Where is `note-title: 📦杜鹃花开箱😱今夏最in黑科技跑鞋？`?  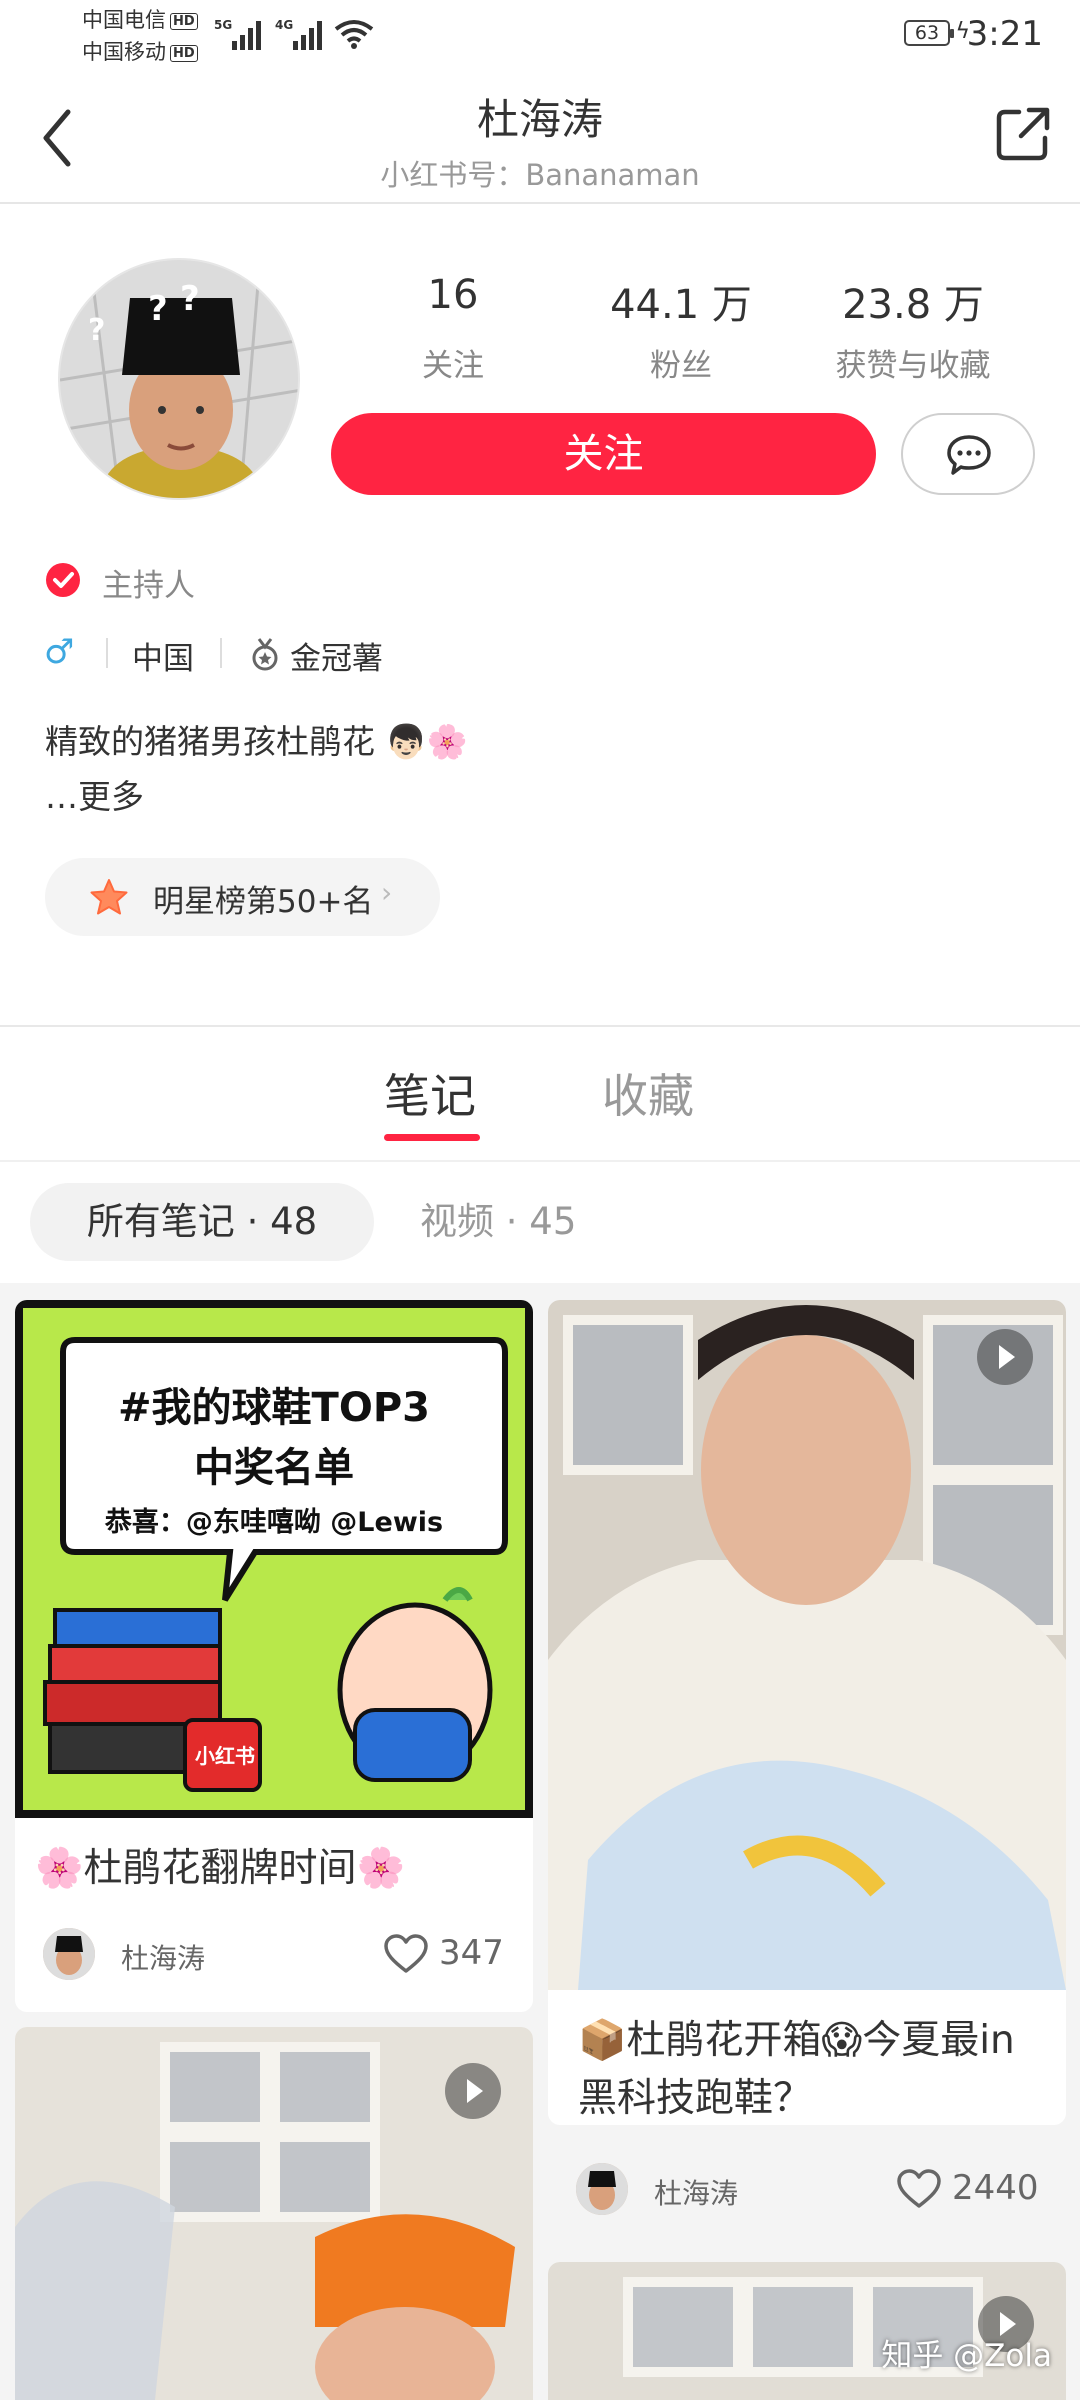 note-title: 📦杜鹃花开箱😱今夏最in黑科技跑鞋？ is located at coordinates (796, 2069).